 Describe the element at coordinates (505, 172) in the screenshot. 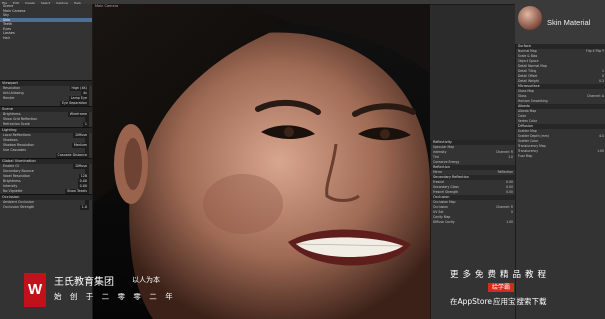

I see `panel-row-value: Reflection` at that location.